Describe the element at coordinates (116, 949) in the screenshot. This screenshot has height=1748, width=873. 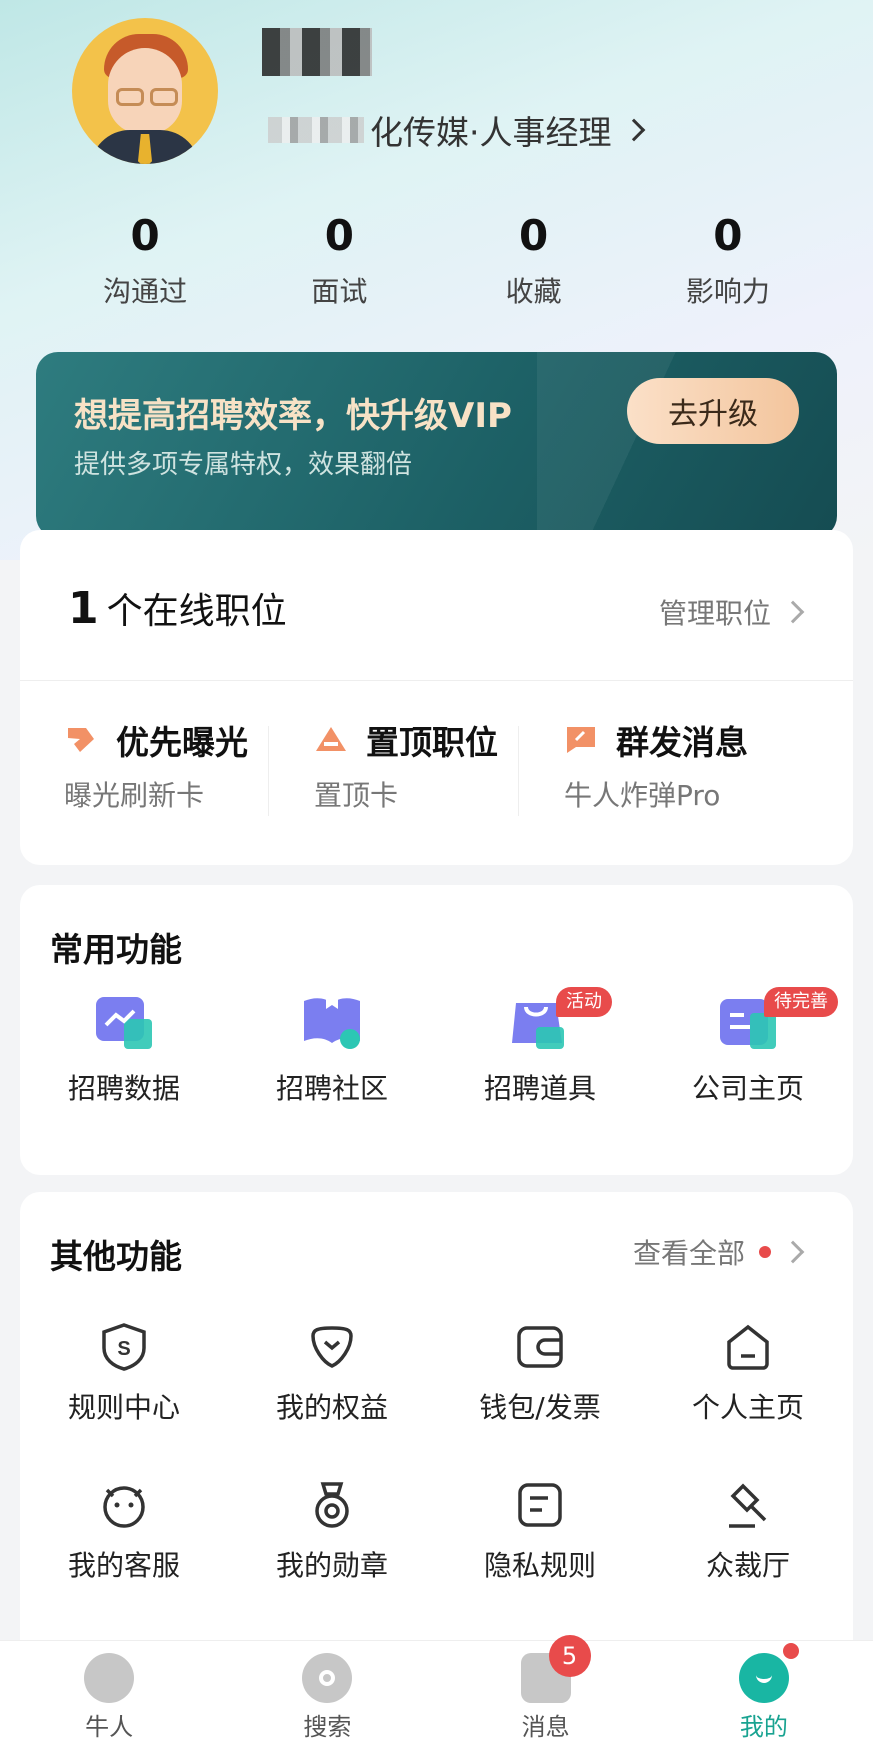
I see `section-title: 常用功能` at that location.